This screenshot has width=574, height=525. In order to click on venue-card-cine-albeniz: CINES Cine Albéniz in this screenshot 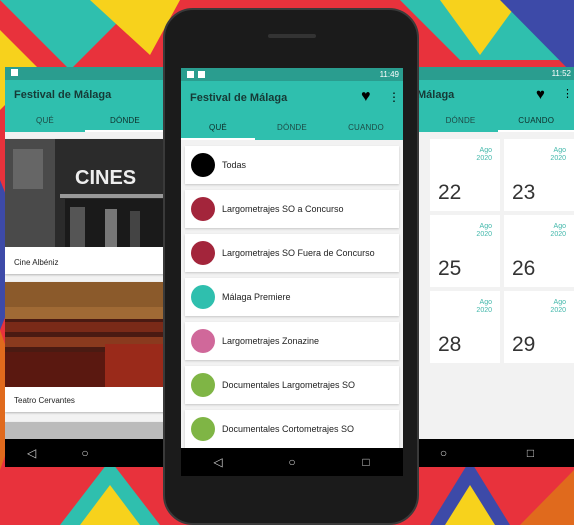, I will do `click(85, 206)`.